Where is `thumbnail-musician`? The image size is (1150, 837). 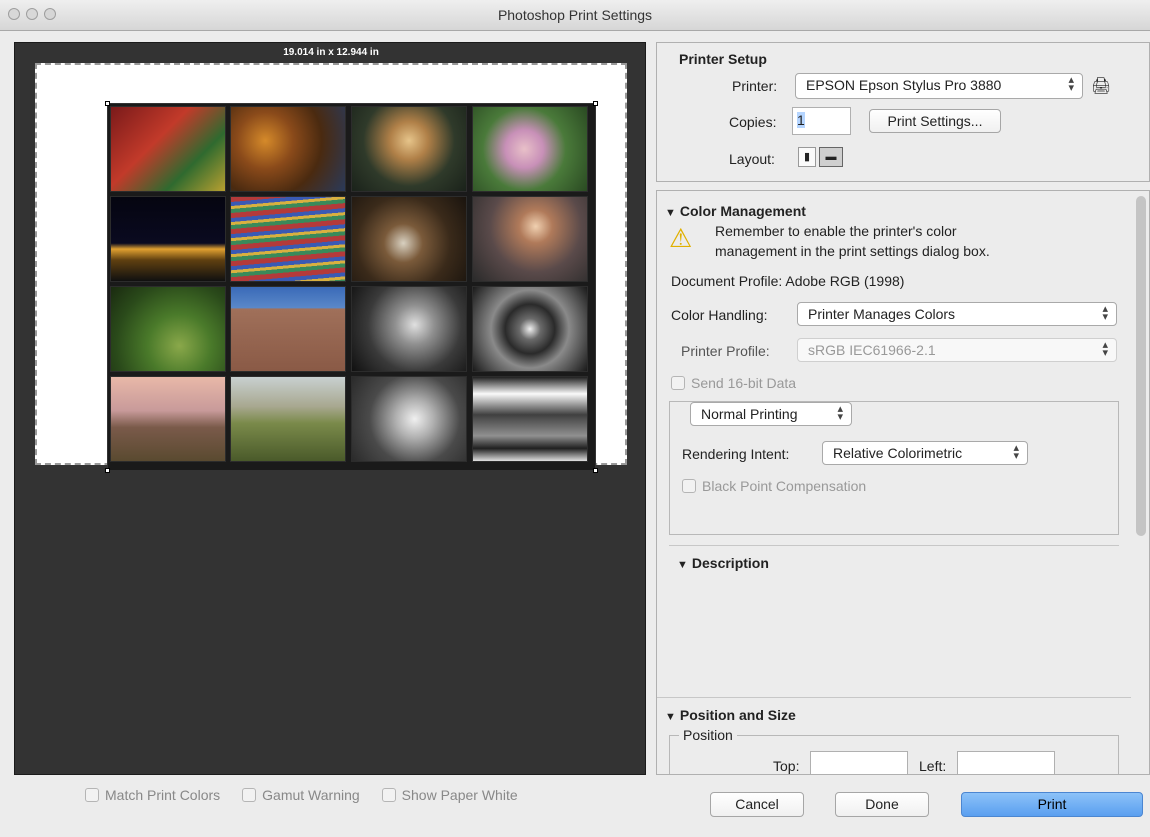
thumbnail-musician is located at coordinates (409, 239).